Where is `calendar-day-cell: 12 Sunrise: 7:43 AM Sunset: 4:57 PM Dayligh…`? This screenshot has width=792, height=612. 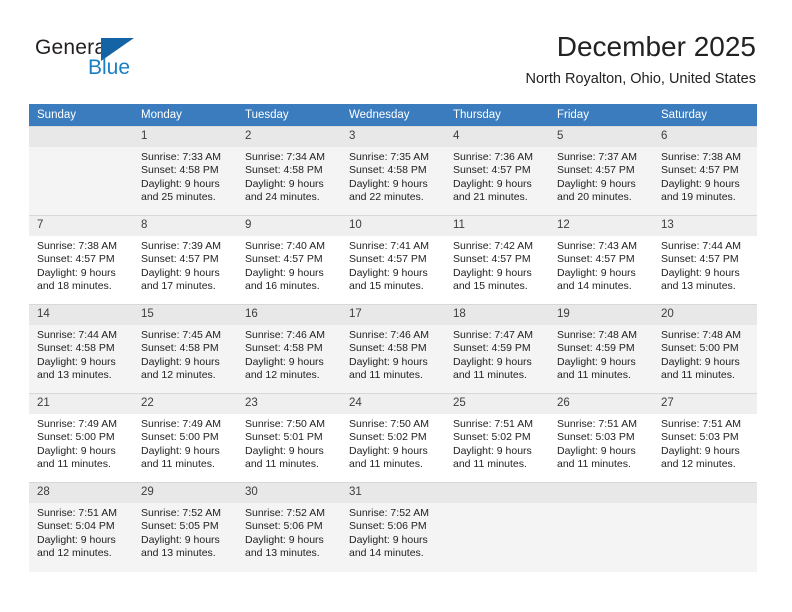
calendar-day-cell: 12 Sunrise: 7:43 AM Sunset: 4:57 PM Dayligh… is located at coordinates (601, 260).